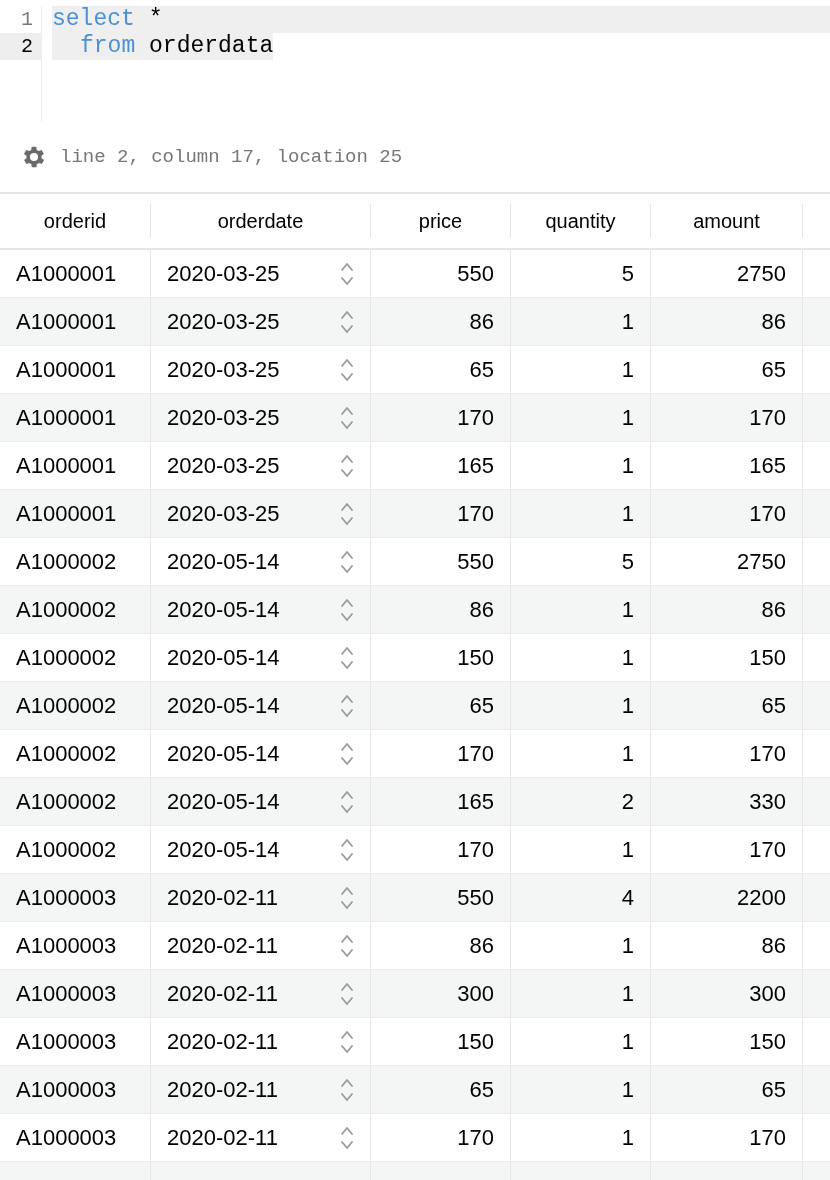  What do you see at coordinates (231, 157) in the screenshot?
I see `cursor-position: line 2, column 17, location 25` at bounding box center [231, 157].